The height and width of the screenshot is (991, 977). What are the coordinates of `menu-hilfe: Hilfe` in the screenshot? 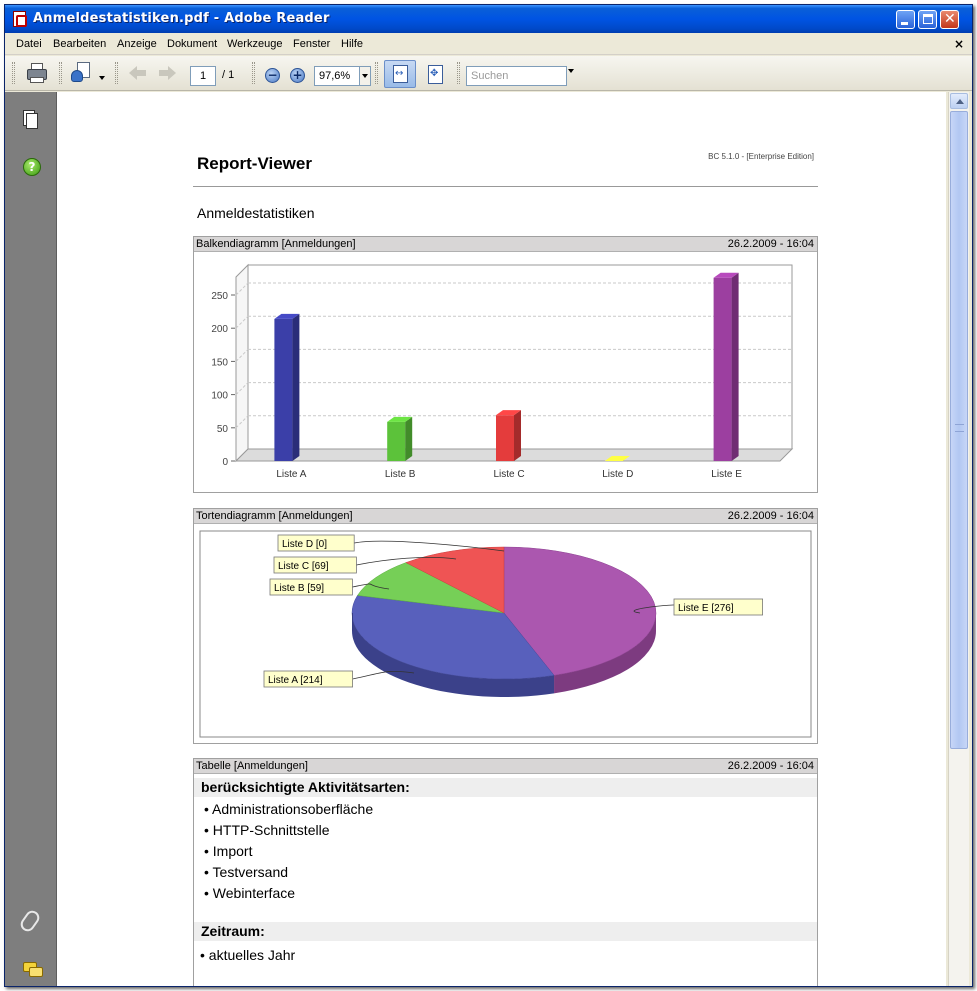 It's located at (352, 44).